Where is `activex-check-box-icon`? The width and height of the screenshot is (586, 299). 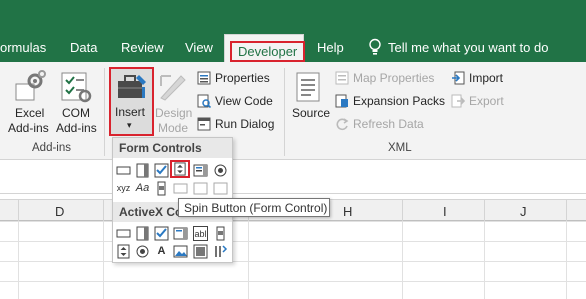
activex-check-box-icon is located at coordinates (161, 233).